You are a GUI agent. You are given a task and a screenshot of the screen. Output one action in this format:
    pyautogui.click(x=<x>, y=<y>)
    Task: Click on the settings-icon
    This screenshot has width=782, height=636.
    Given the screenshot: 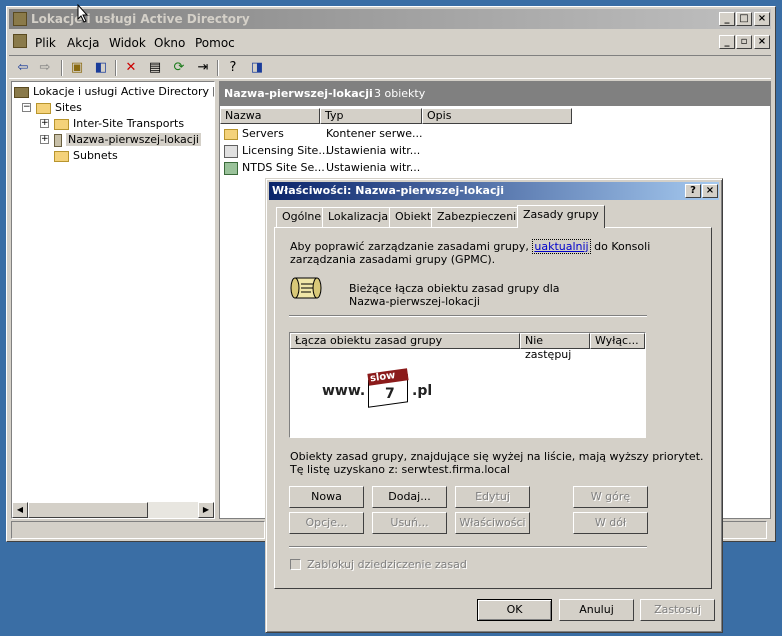 What is the action you would take?
    pyautogui.click(x=231, y=151)
    